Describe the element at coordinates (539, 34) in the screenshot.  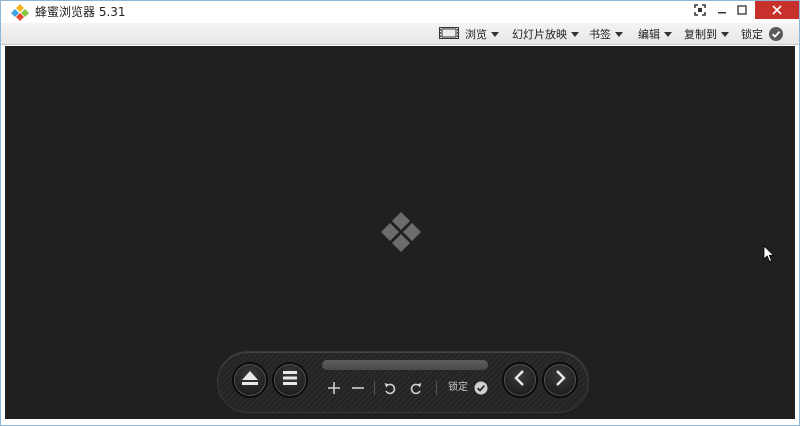
I see `menu-label: 幻灯片放映` at that location.